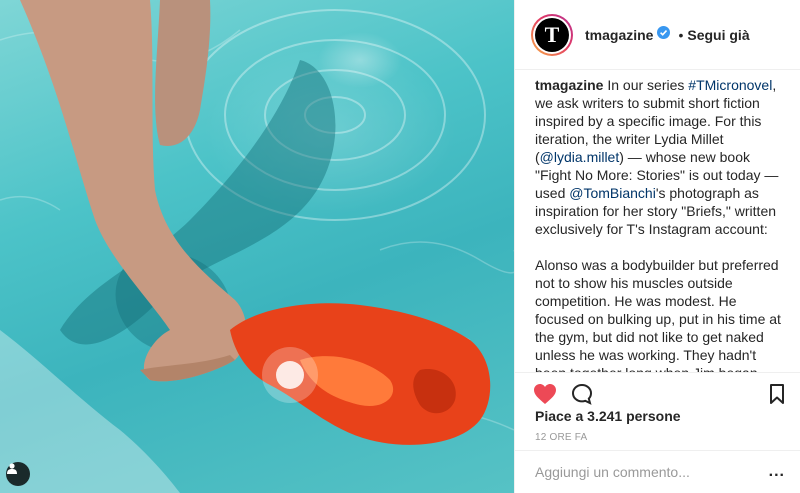 The height and width of the screenshot is (493, 800). What do you see at coordinates (545, 396) in the screenshot?
I see `heart-icon` at bounding box center [545, 396].